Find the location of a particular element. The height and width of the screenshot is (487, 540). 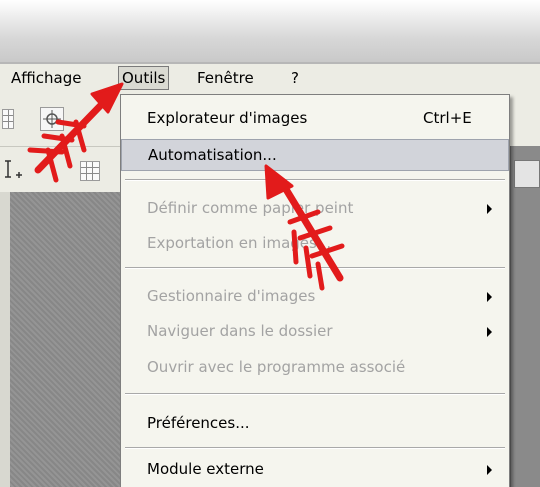

menu-item-naviguer: Naviguer dans le dossier is located at coordinates (315, 331).